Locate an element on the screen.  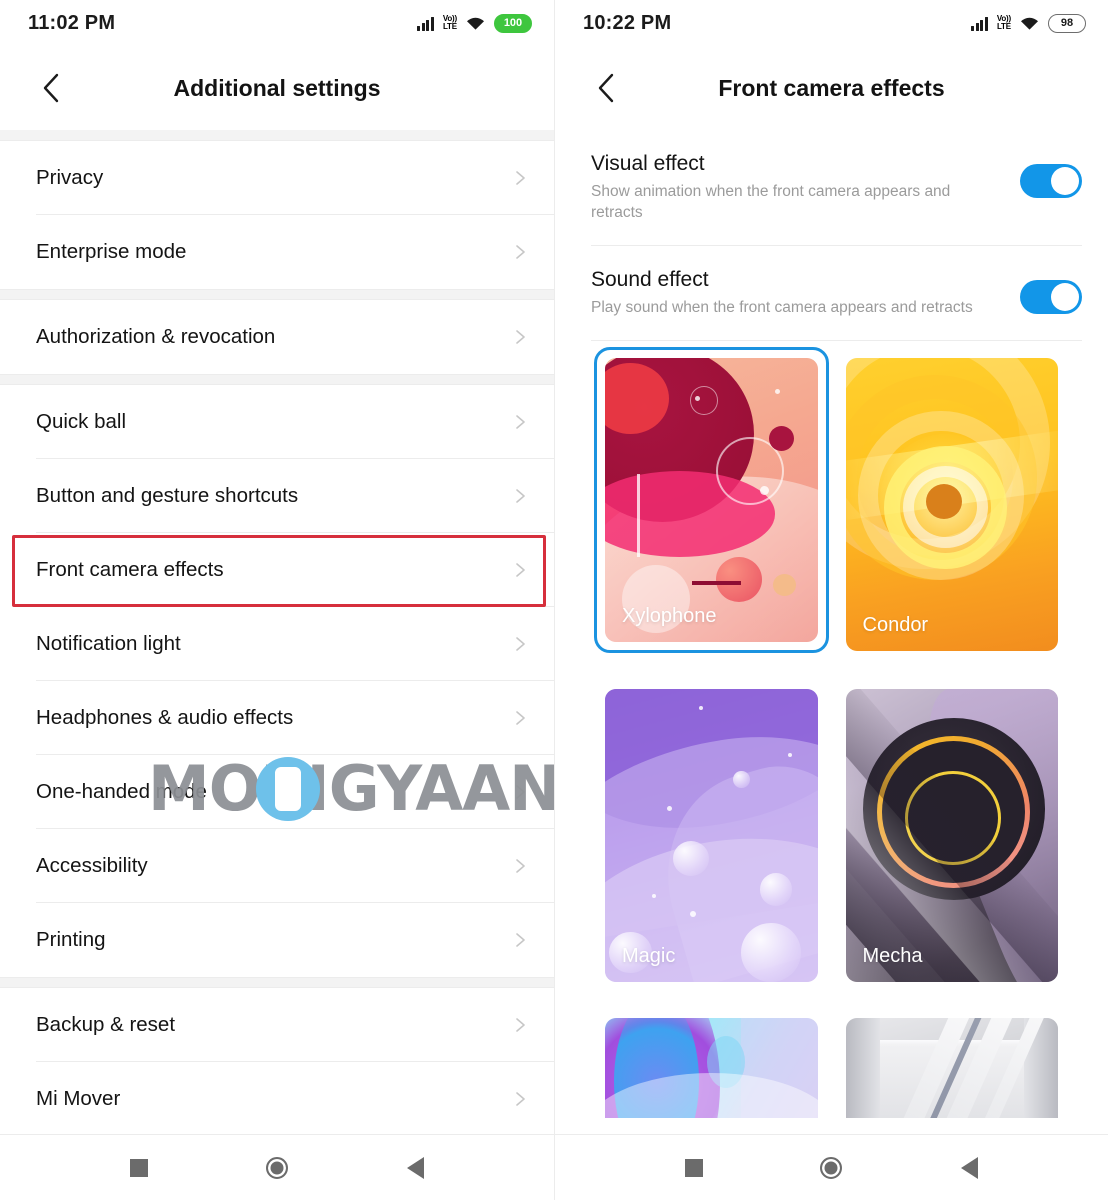
effect-card-label: Mecha is located at coordinates (892, 955).